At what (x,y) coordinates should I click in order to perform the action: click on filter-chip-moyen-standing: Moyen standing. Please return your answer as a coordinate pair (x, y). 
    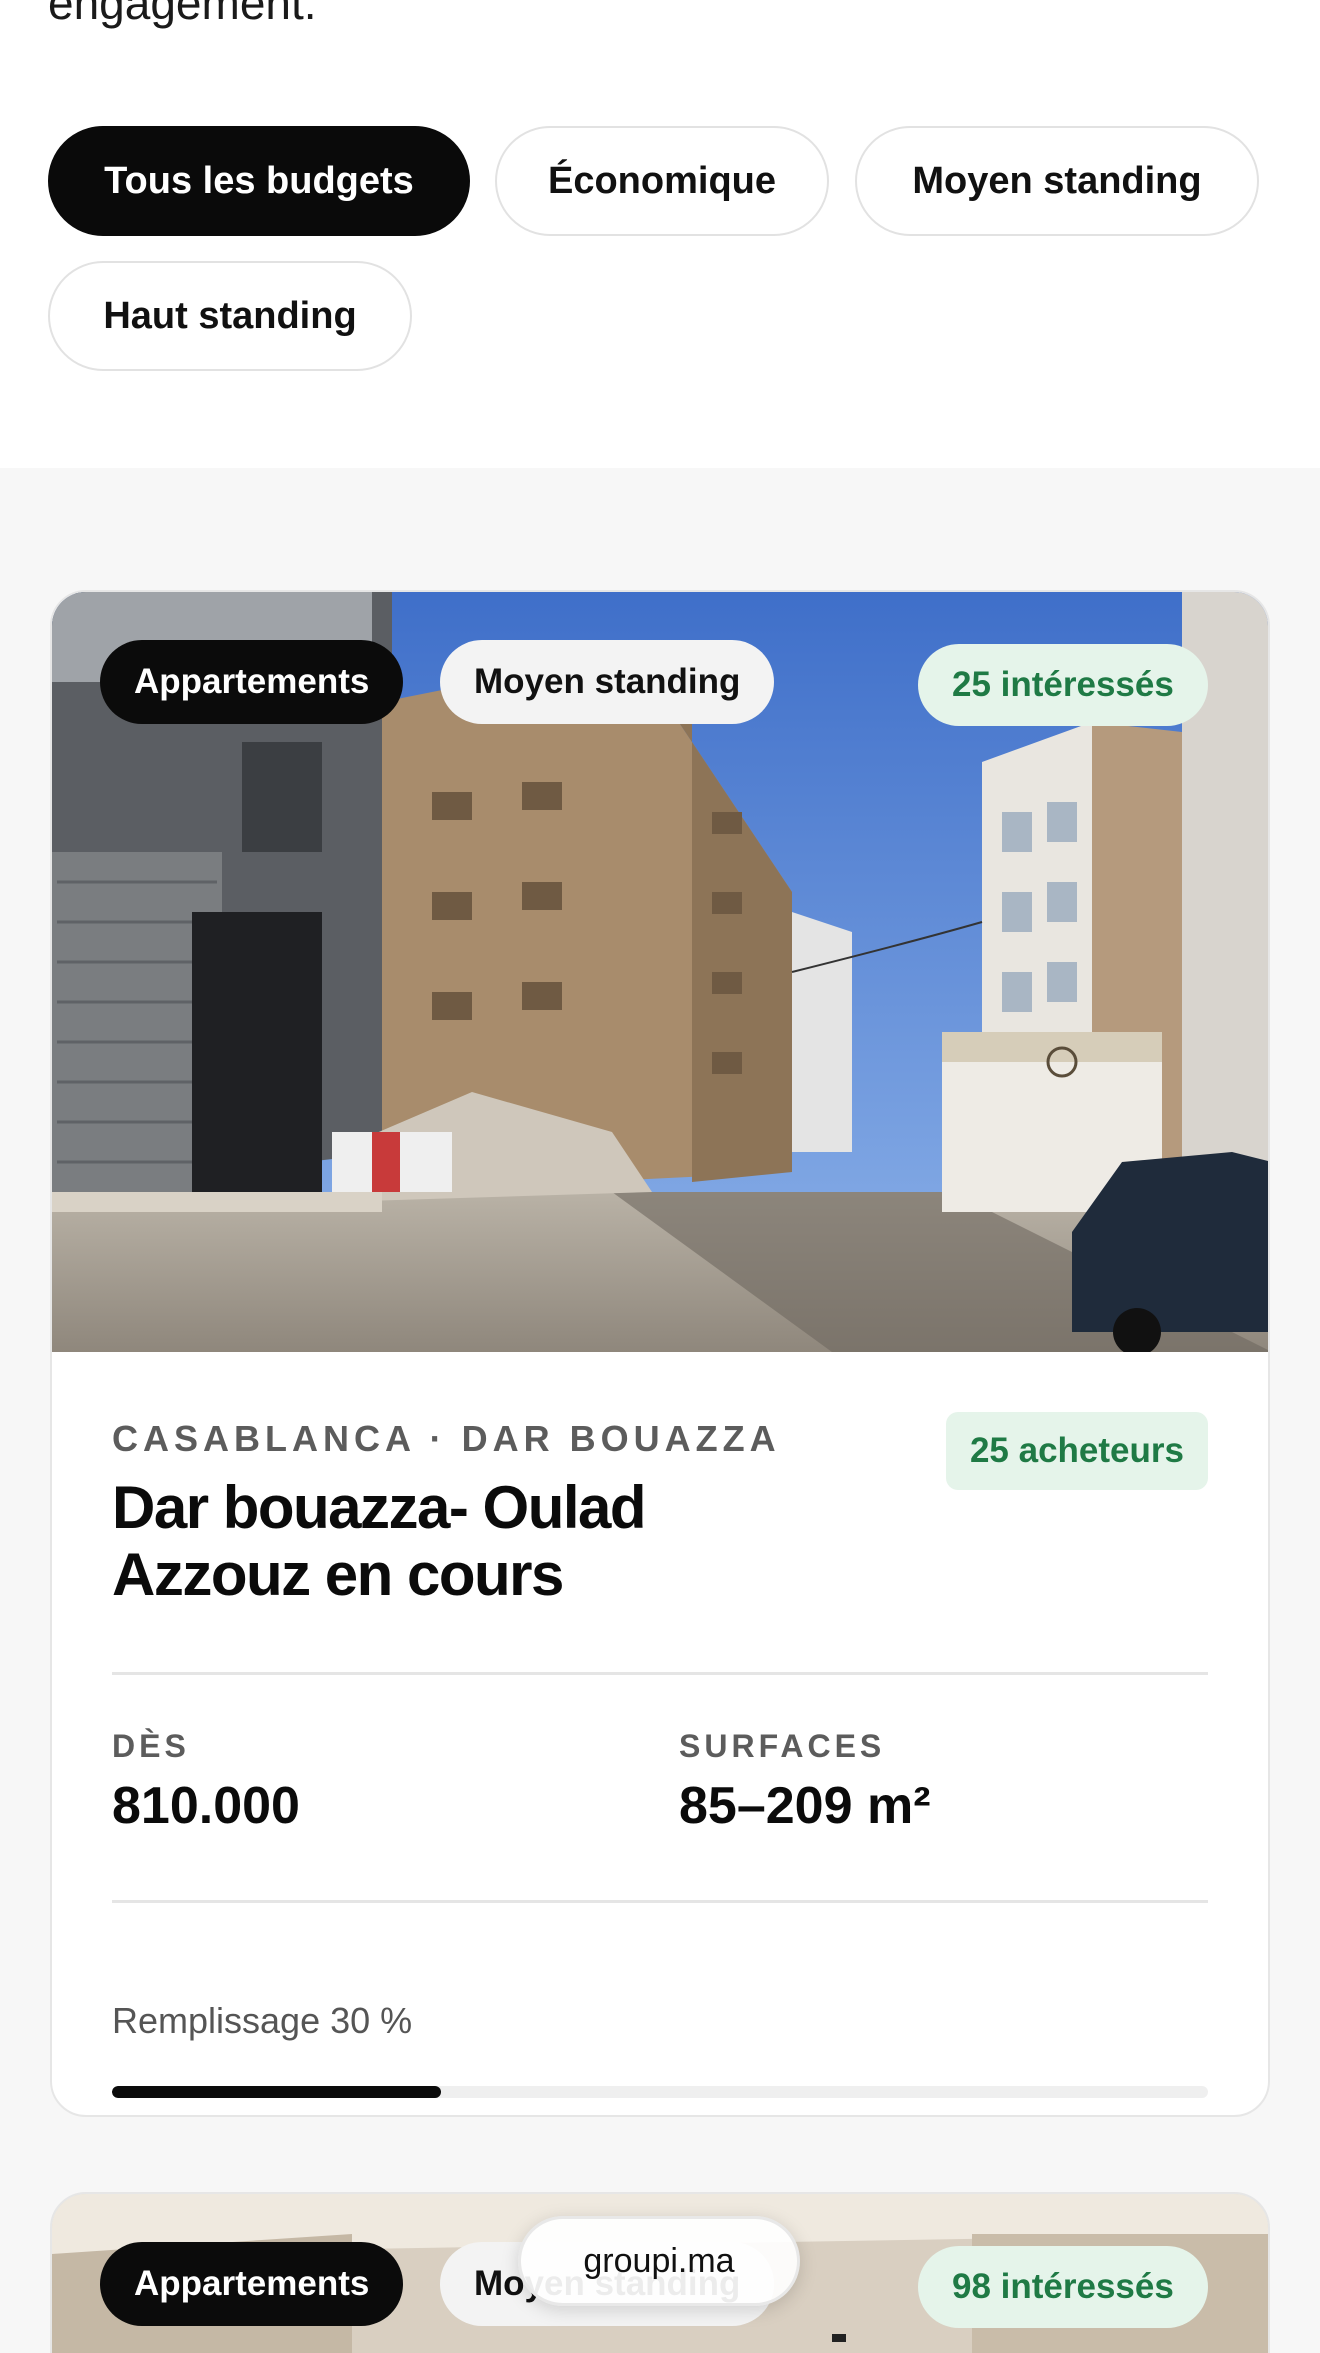
    Looking at the image, I should click on (1057, 181).